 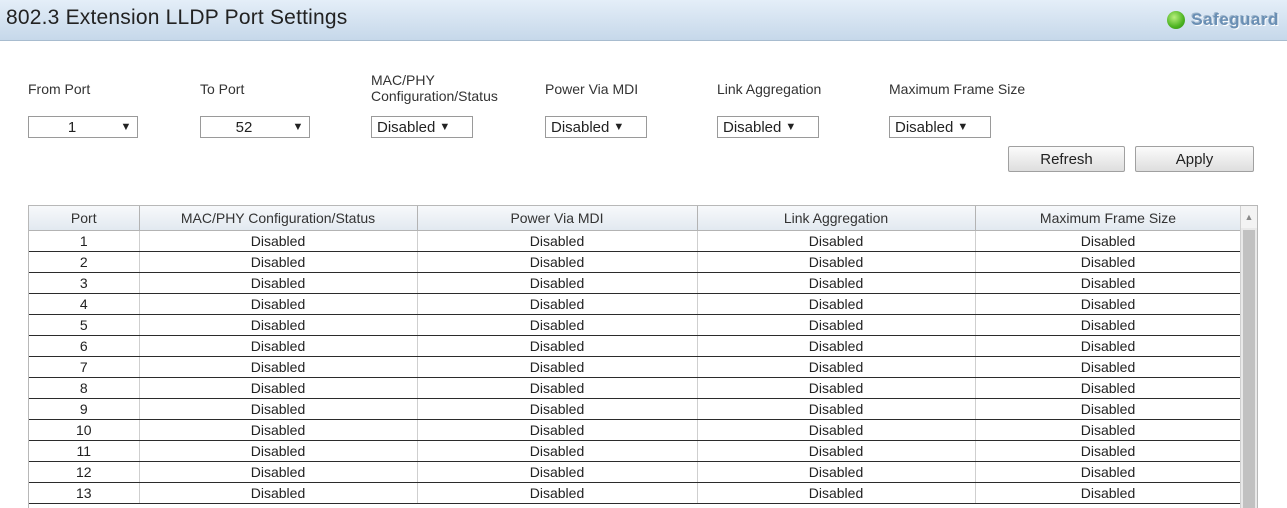 I want to click on mac-phy-select: Disabled ▼, so click(x=422, y=127).